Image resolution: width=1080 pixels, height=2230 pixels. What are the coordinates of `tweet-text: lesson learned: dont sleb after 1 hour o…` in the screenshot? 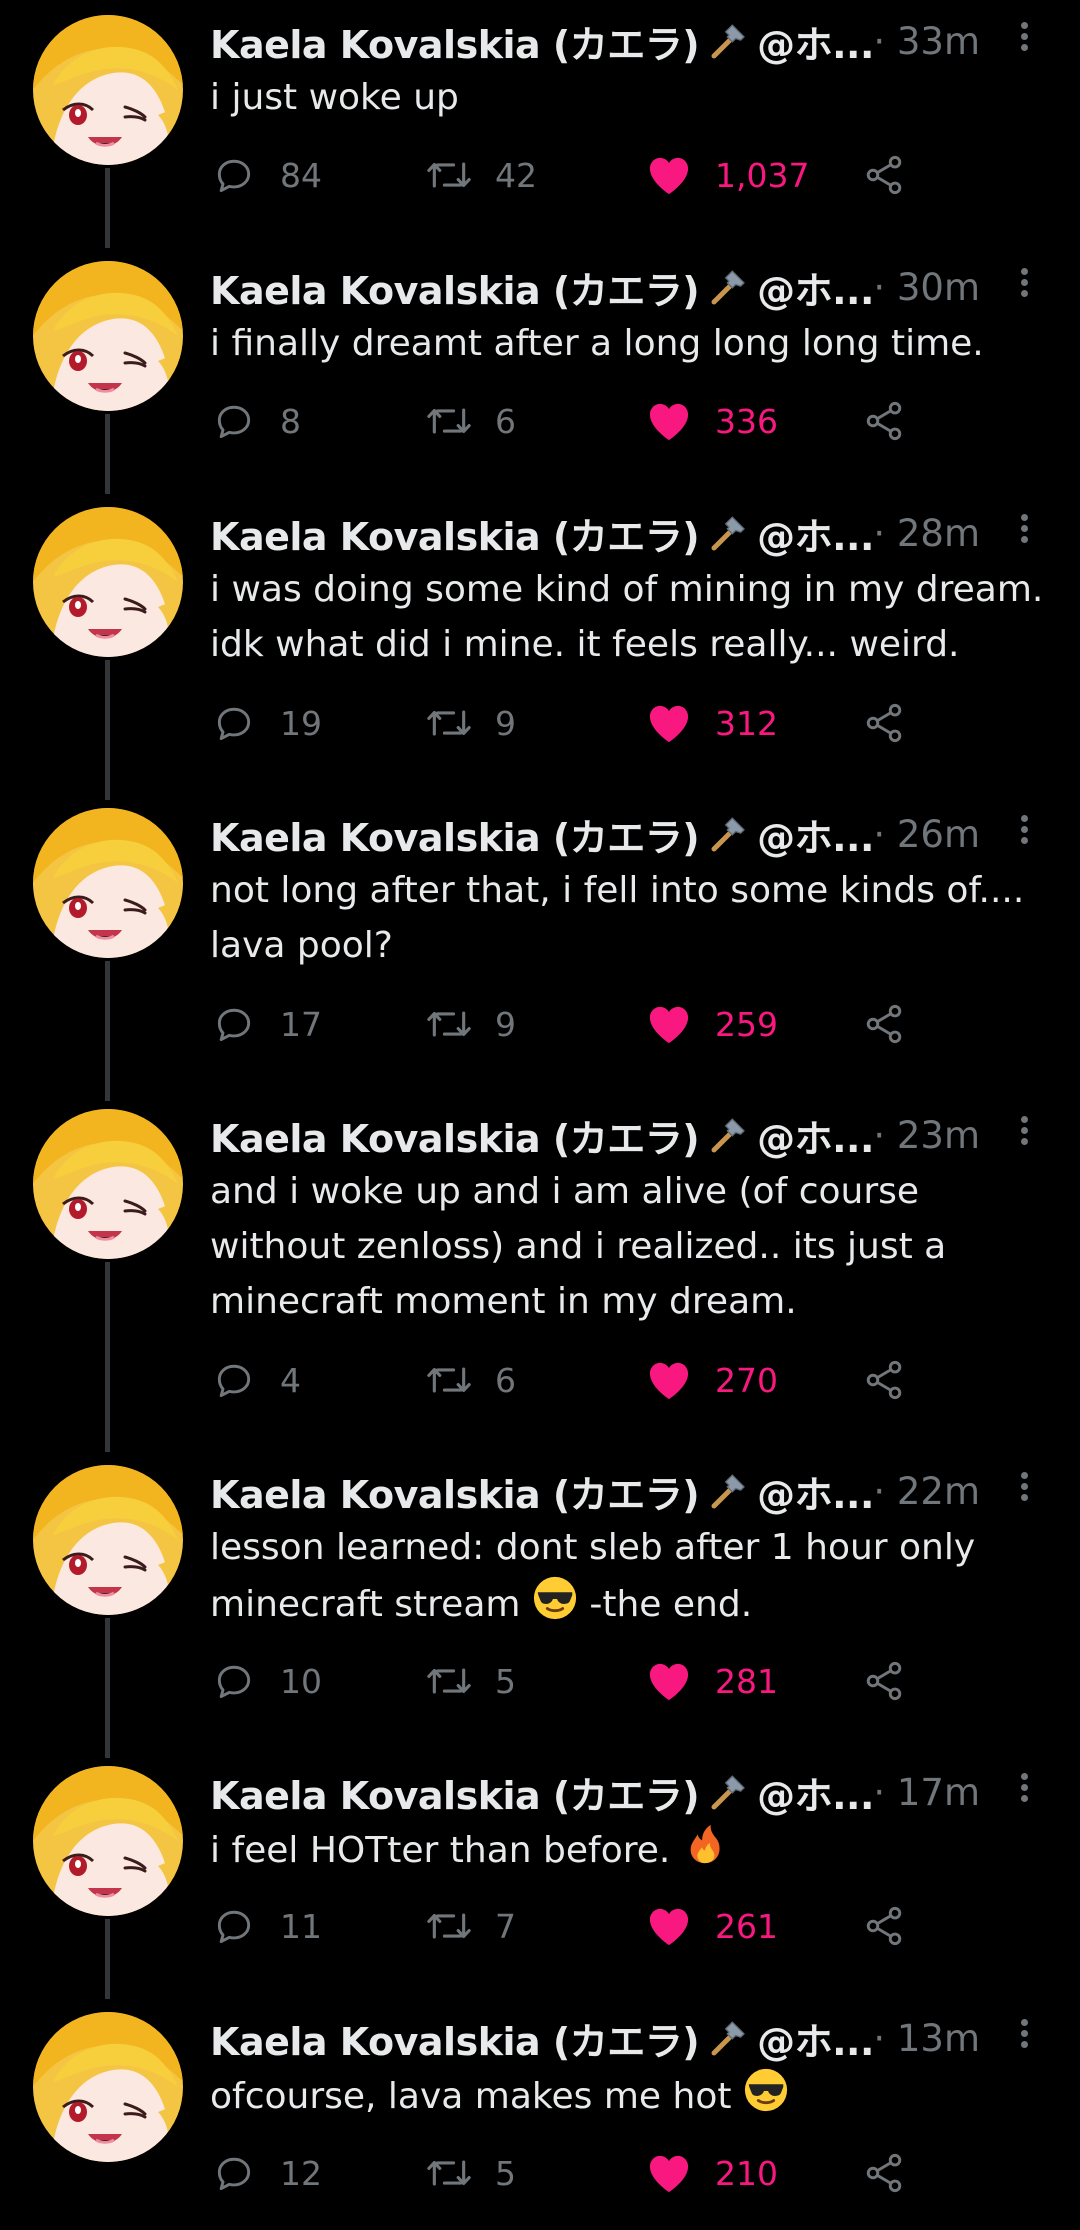 It's located at (630, 1578).